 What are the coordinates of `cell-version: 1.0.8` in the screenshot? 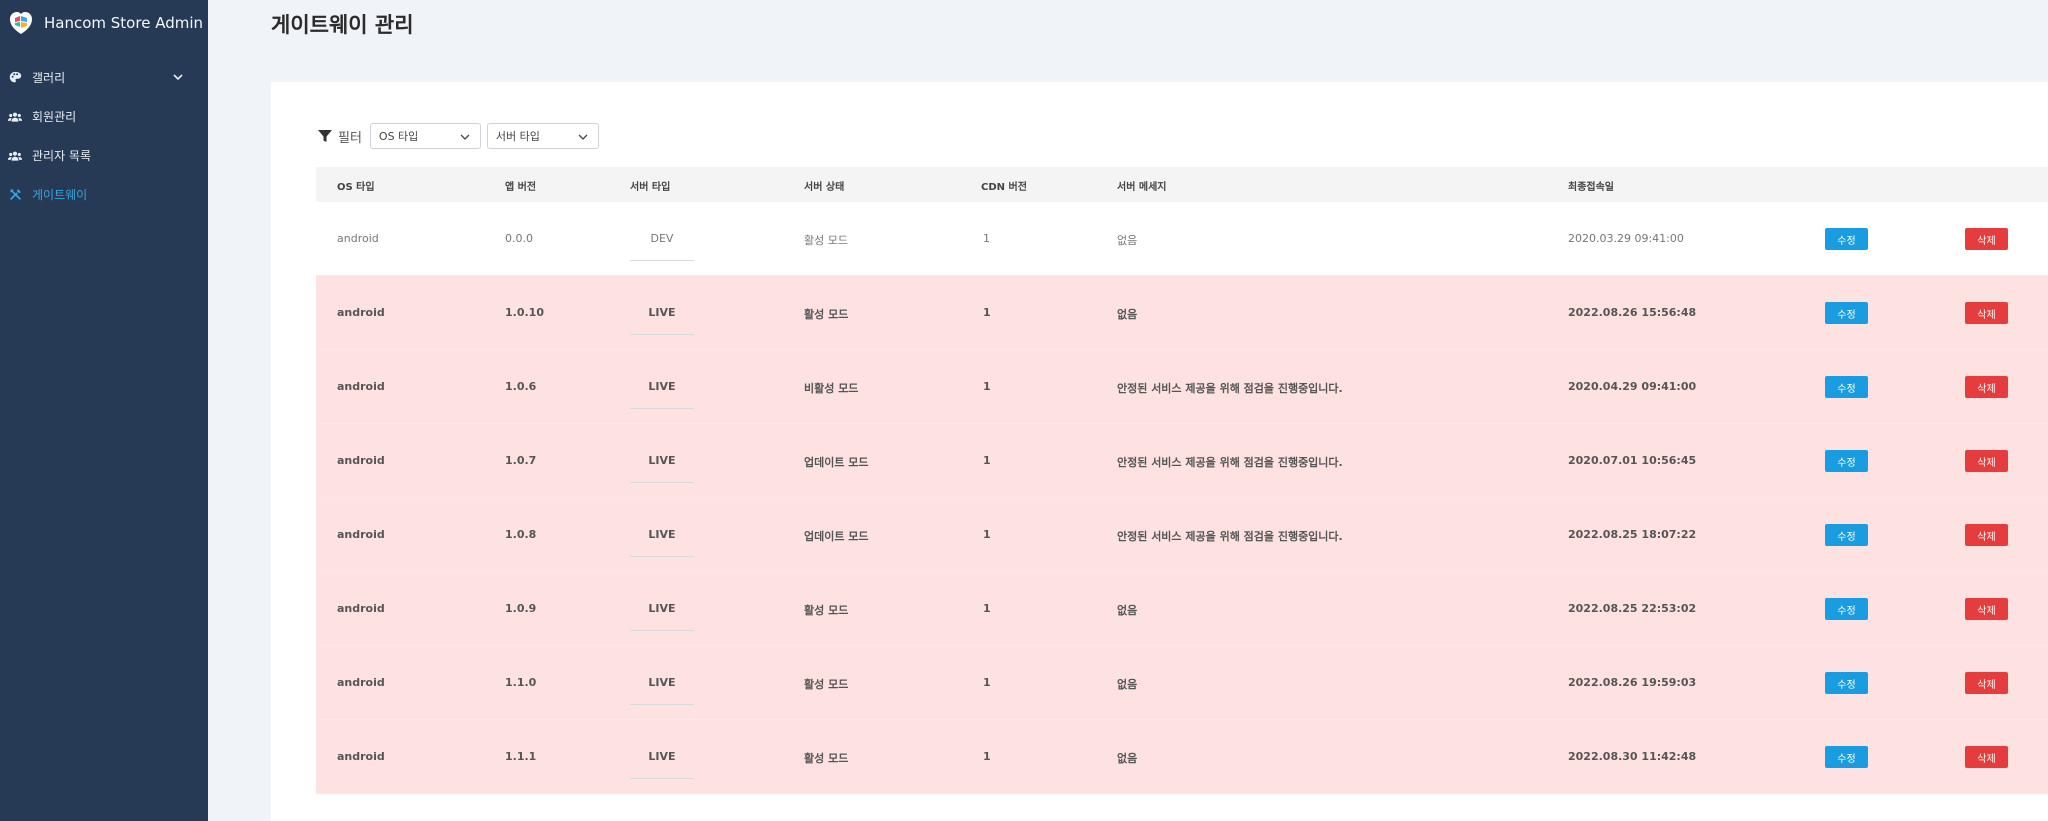 It's located at (521, 534).